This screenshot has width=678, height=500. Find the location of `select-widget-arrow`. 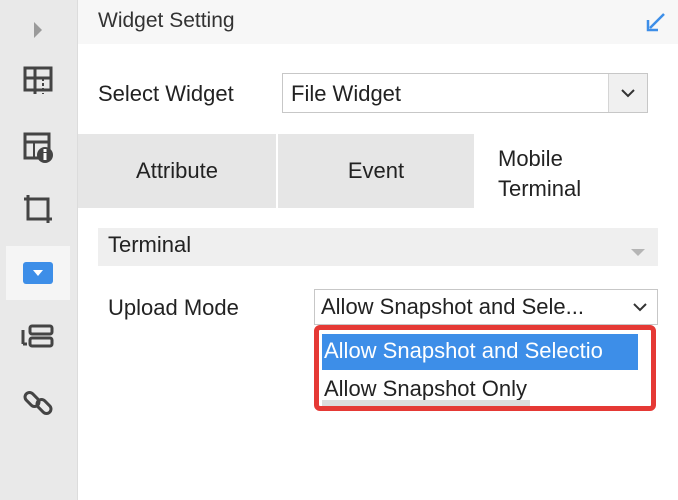

select-widget-arrow is located at coordinates (627, 93).